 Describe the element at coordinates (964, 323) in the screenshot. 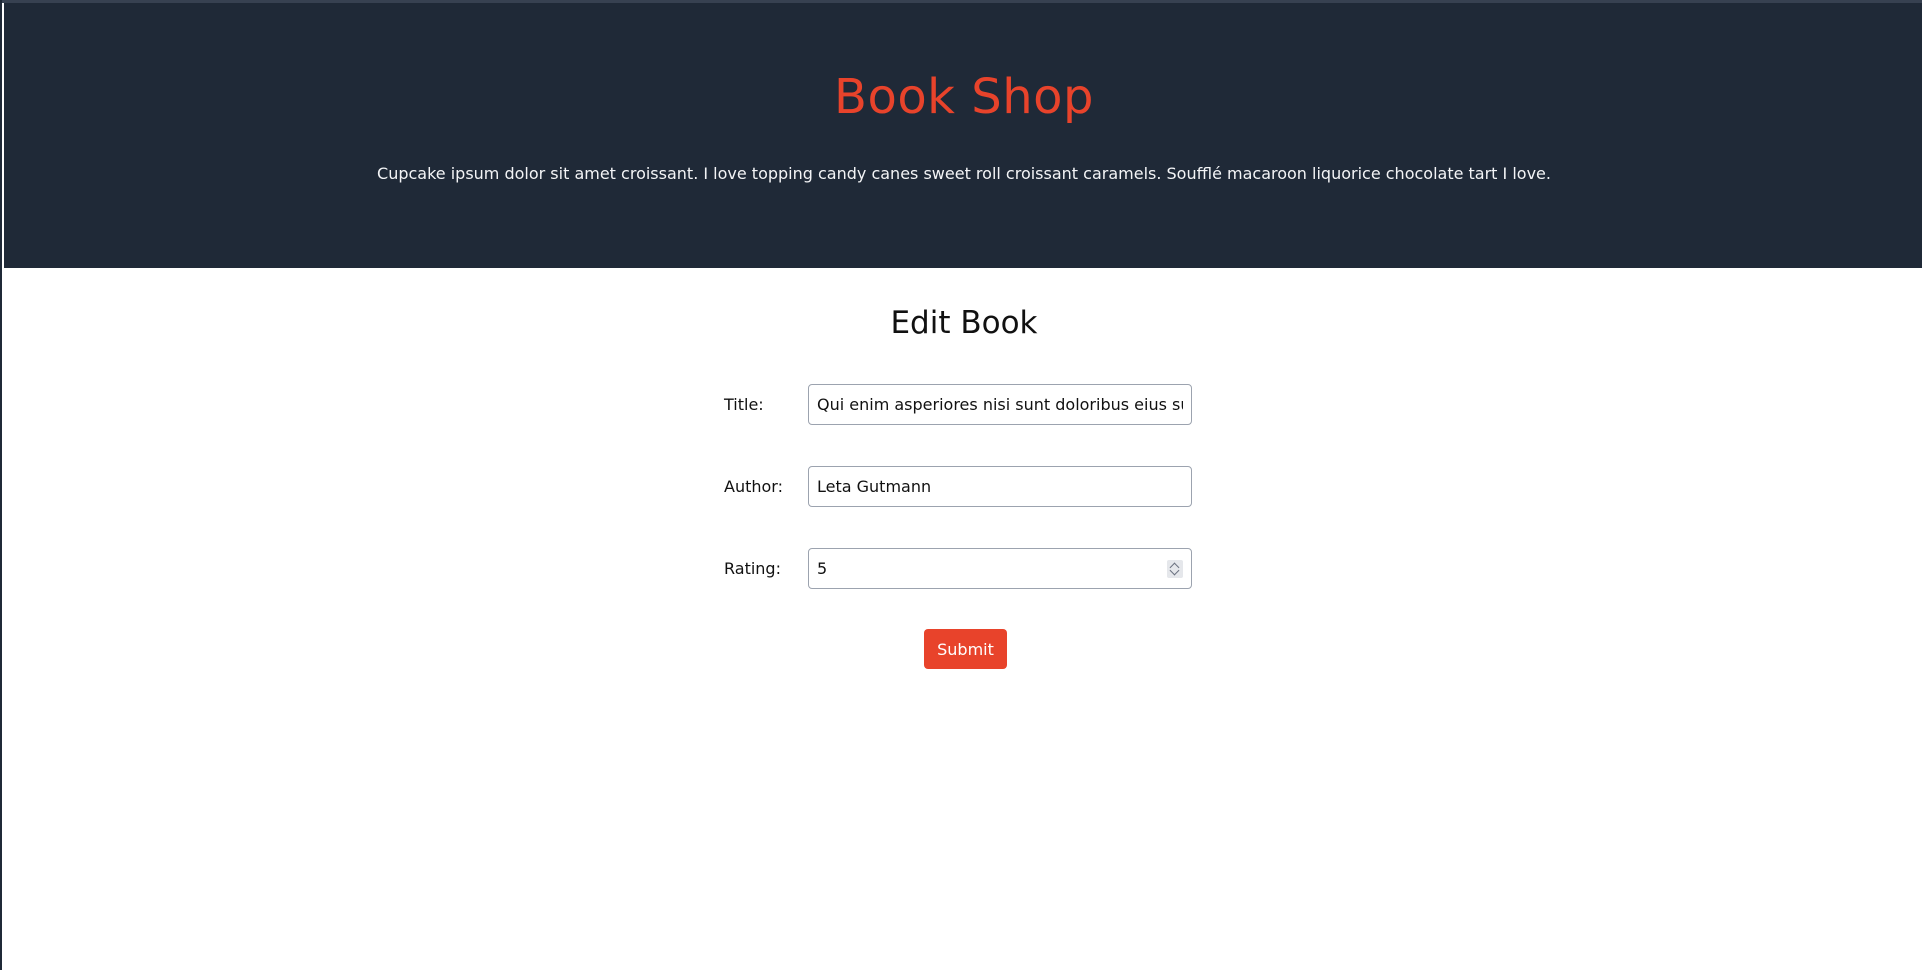

I see `page-title: Edit Book` at that location.